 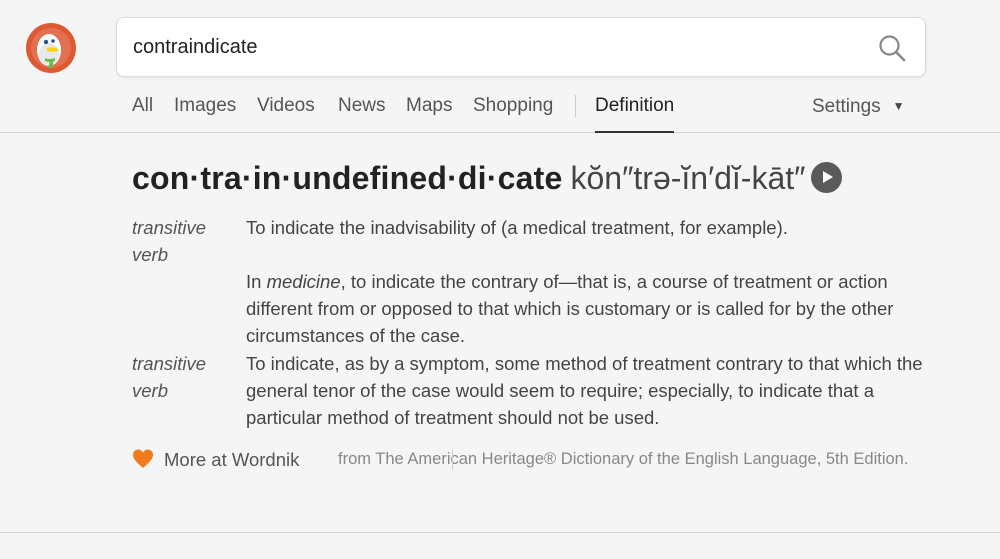 I want to click on search-box, so click(x=521, y=47).